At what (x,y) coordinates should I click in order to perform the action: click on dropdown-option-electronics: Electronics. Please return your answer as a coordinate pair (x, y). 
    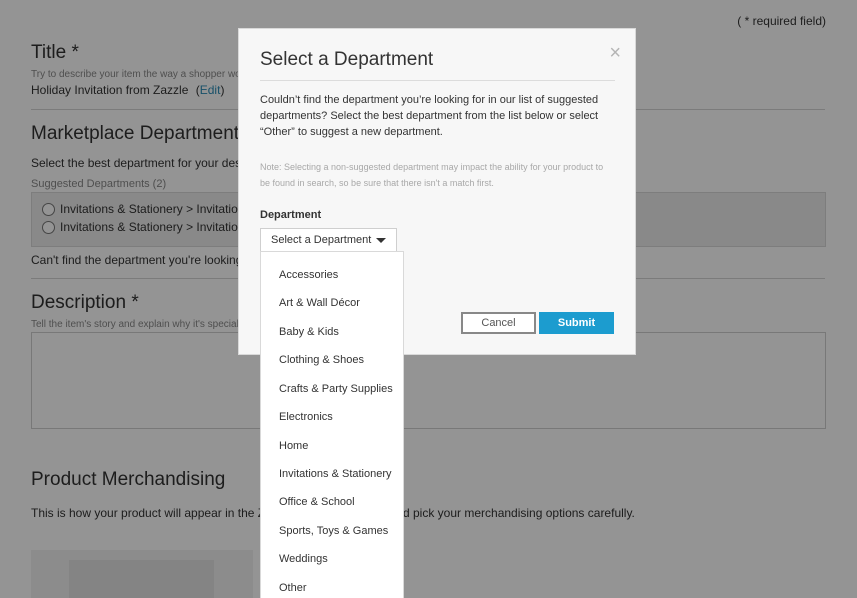
    Looking at the image, I should click on (306, 417).